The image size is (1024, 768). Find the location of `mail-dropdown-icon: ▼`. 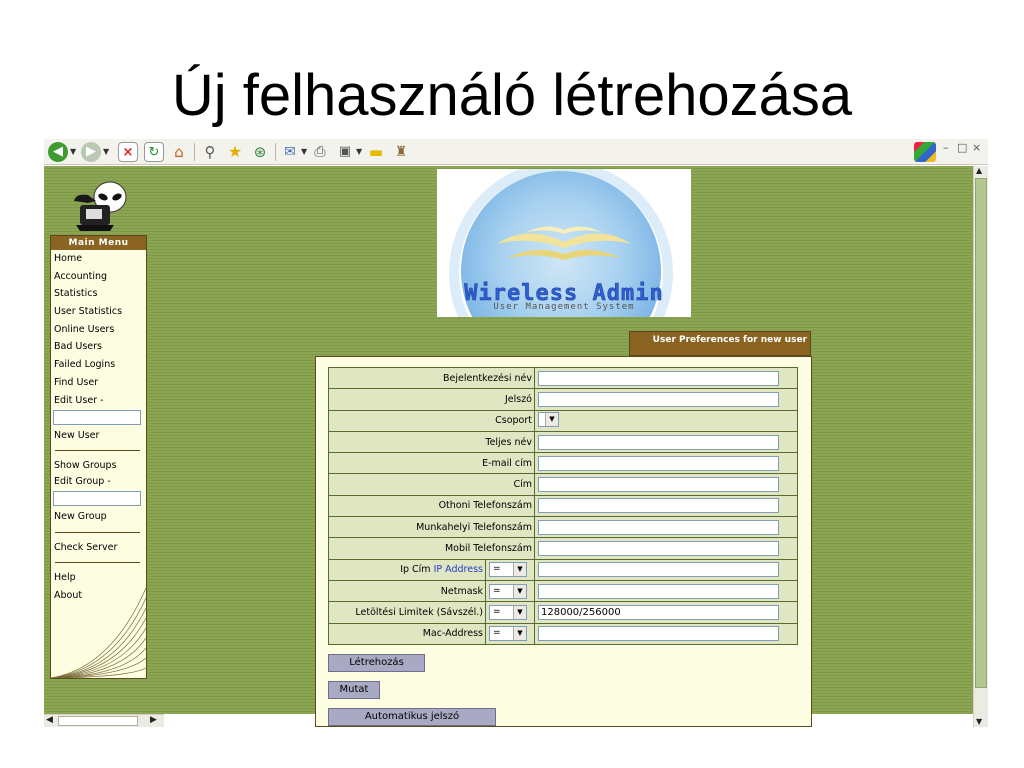

mail-dropdown-icon: ▼ is located at coordinates (304, 151).